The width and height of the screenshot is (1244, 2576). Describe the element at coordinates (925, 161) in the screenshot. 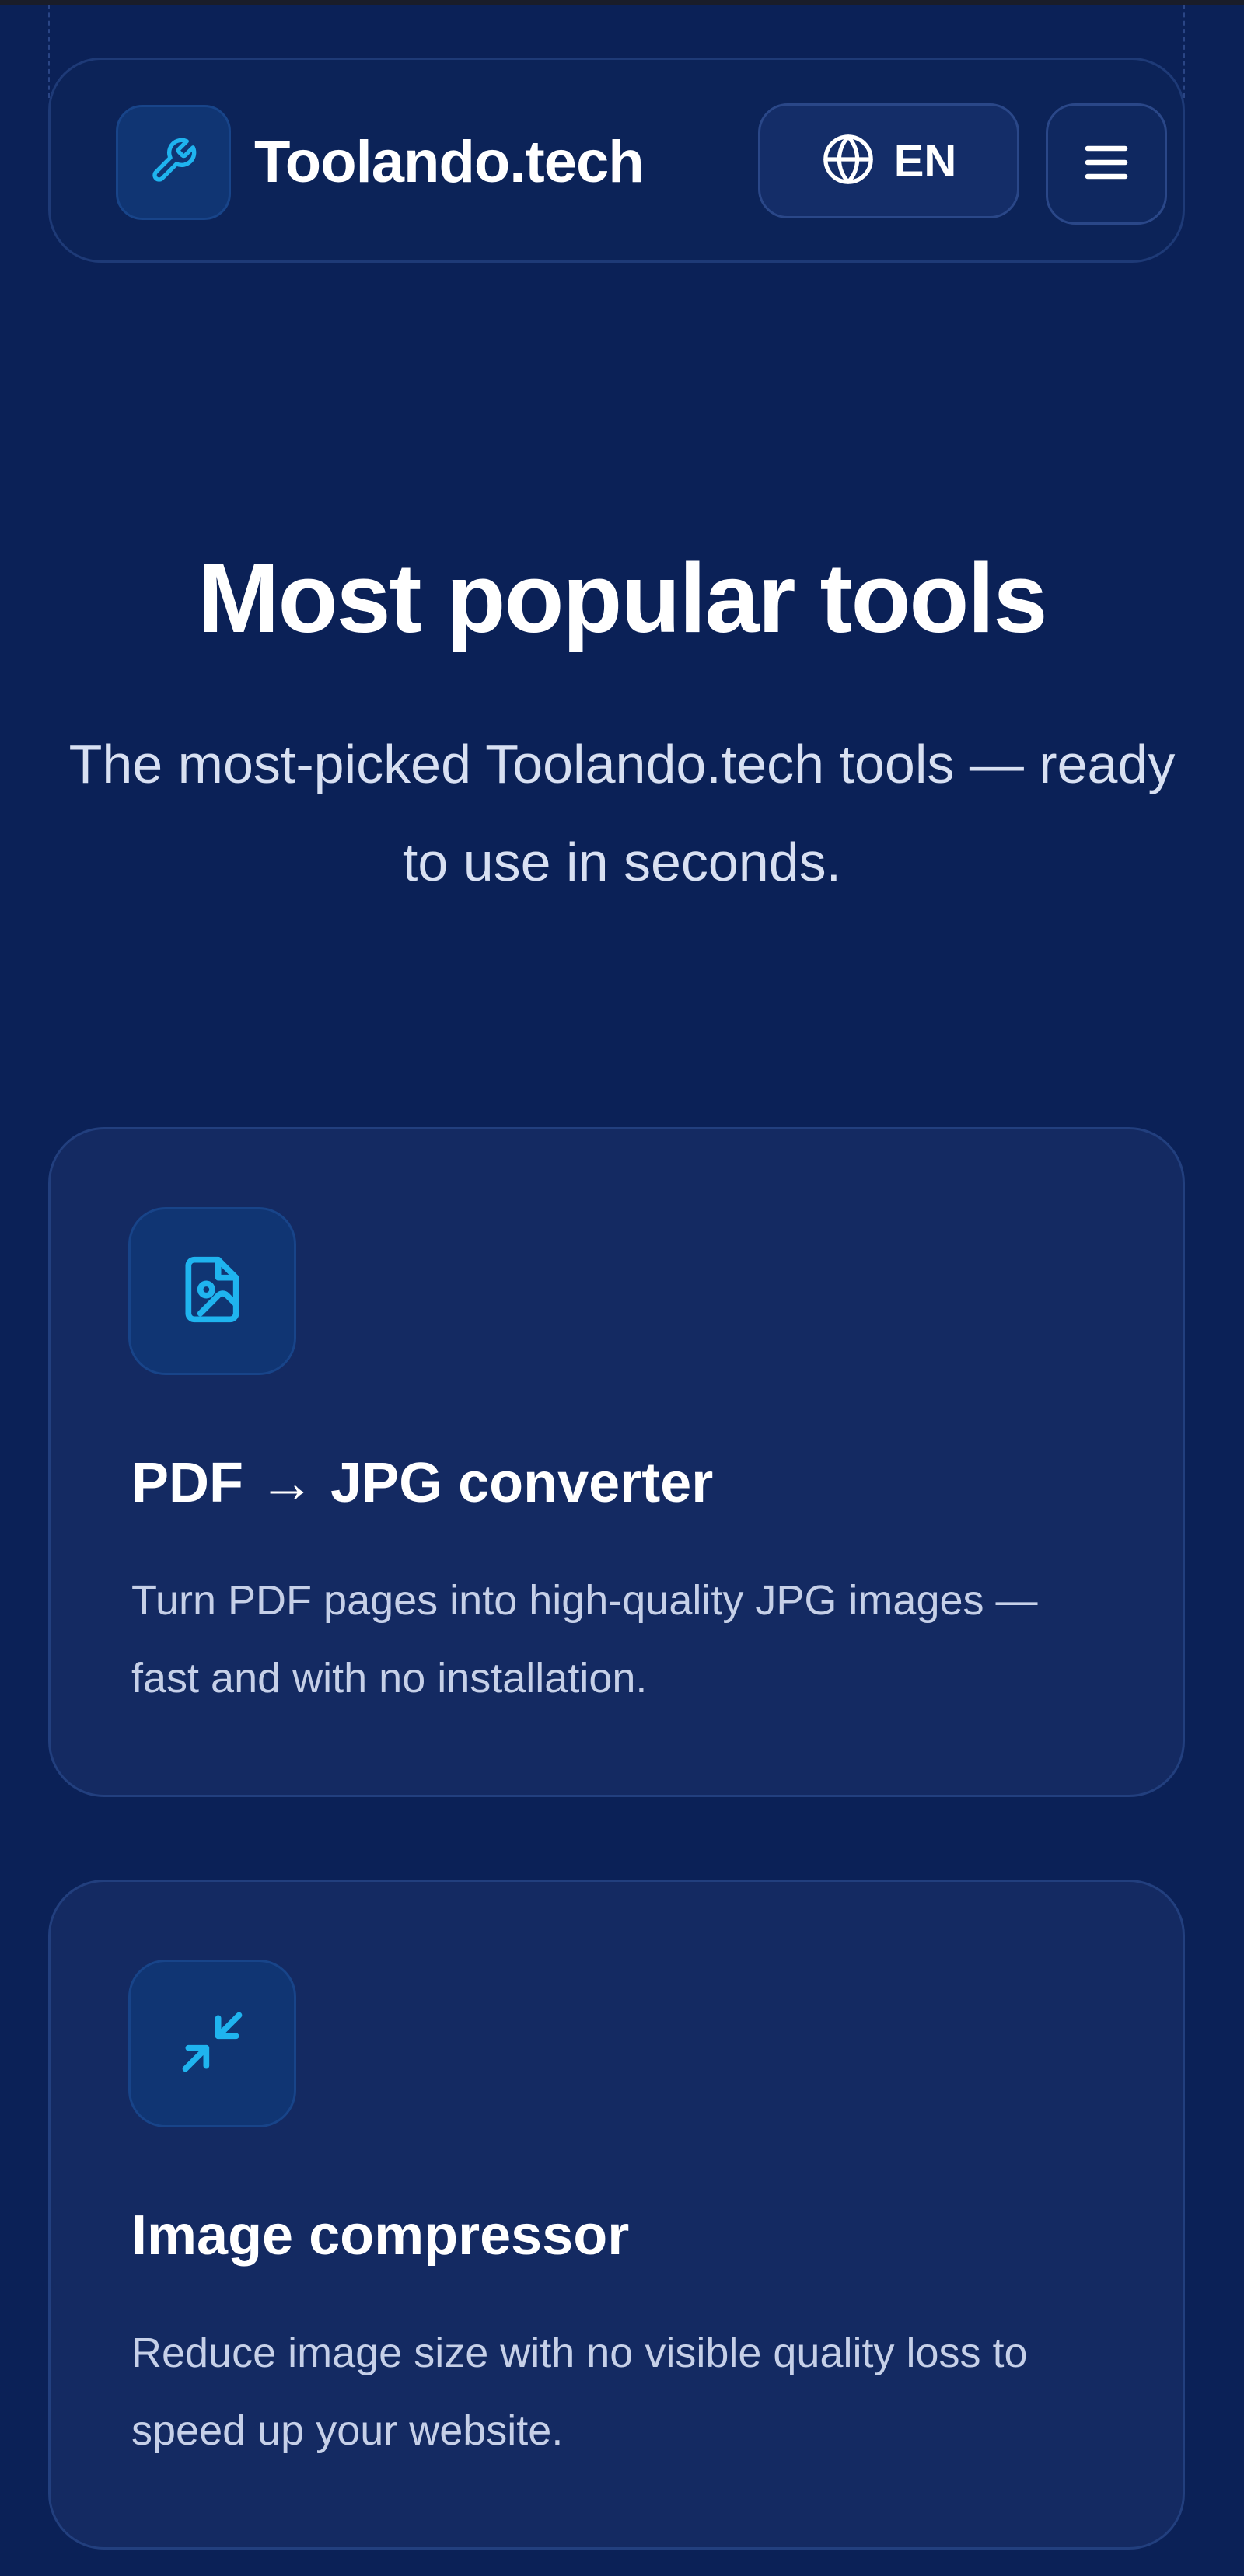

I see `language-label: EN` at that location.